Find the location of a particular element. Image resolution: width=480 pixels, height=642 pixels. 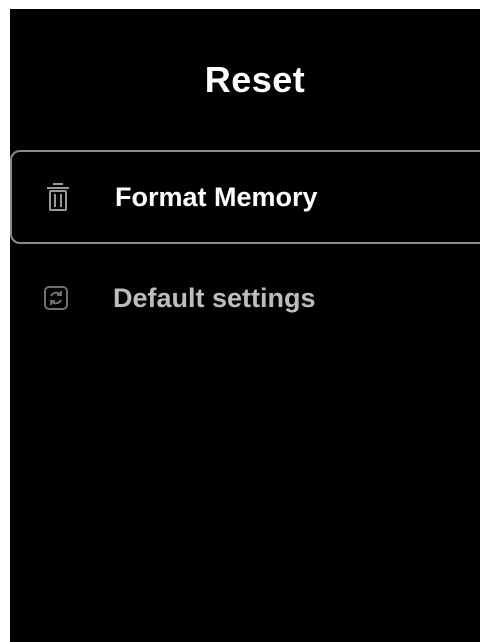

menu-item-label: Format Memory is located at coordinates (216, 196).